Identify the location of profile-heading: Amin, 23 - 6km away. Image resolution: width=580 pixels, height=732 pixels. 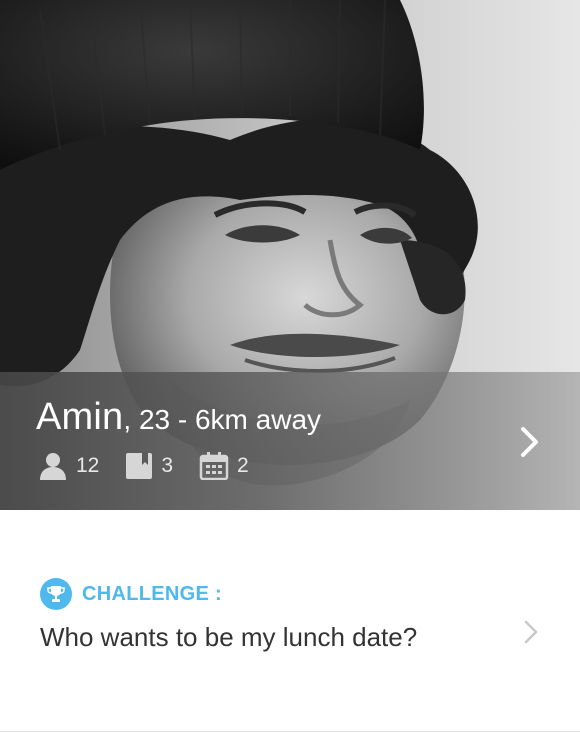
(178, 417).